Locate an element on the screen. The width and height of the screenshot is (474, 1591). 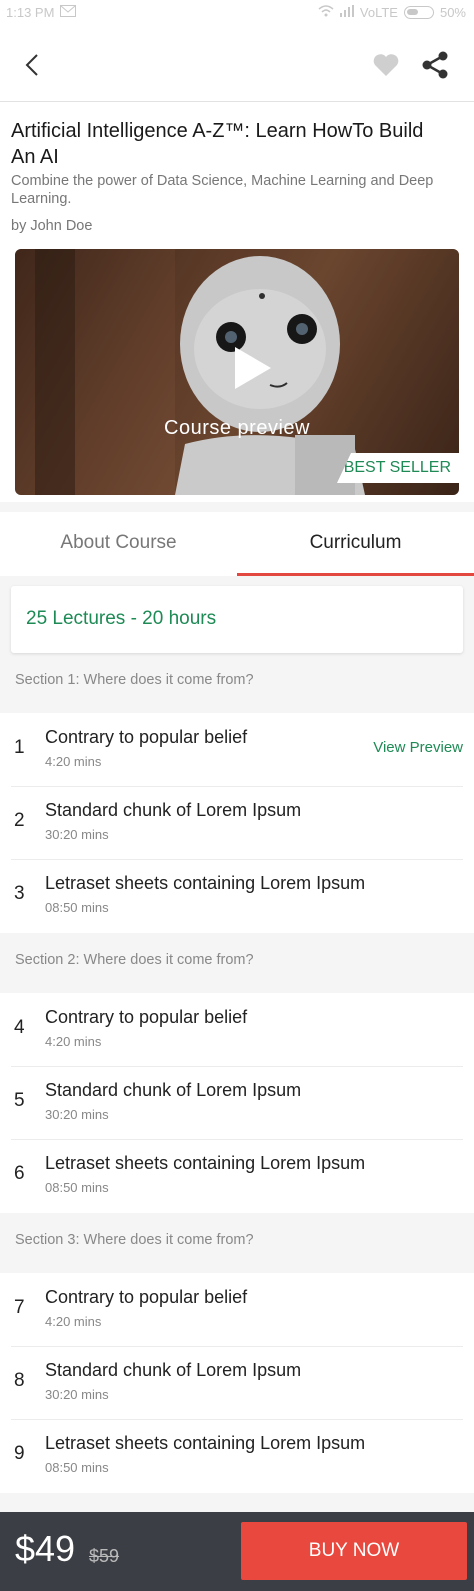
current-price: $49 is located at coordinates (45, 1548).